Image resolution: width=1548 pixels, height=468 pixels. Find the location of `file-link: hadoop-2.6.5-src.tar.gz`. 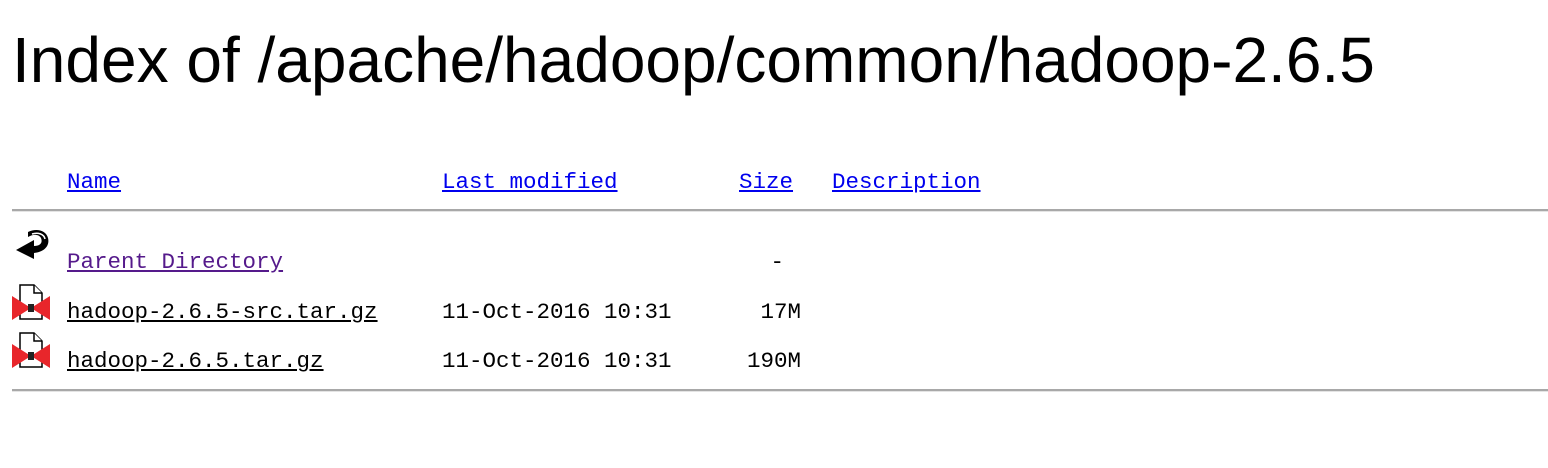

file-link: hadoop-2.6.5-src.tar.gz is located at coordinates (222, 312).